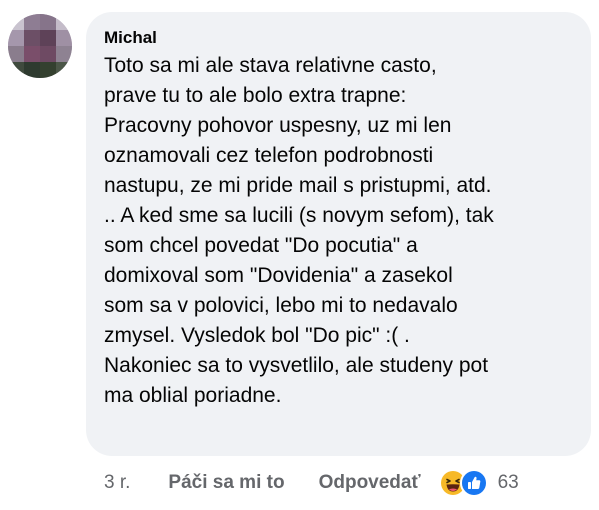 The width and height of the screenshot is (599, 510). I want to click on comment-author: Michal, so click(338, 38).